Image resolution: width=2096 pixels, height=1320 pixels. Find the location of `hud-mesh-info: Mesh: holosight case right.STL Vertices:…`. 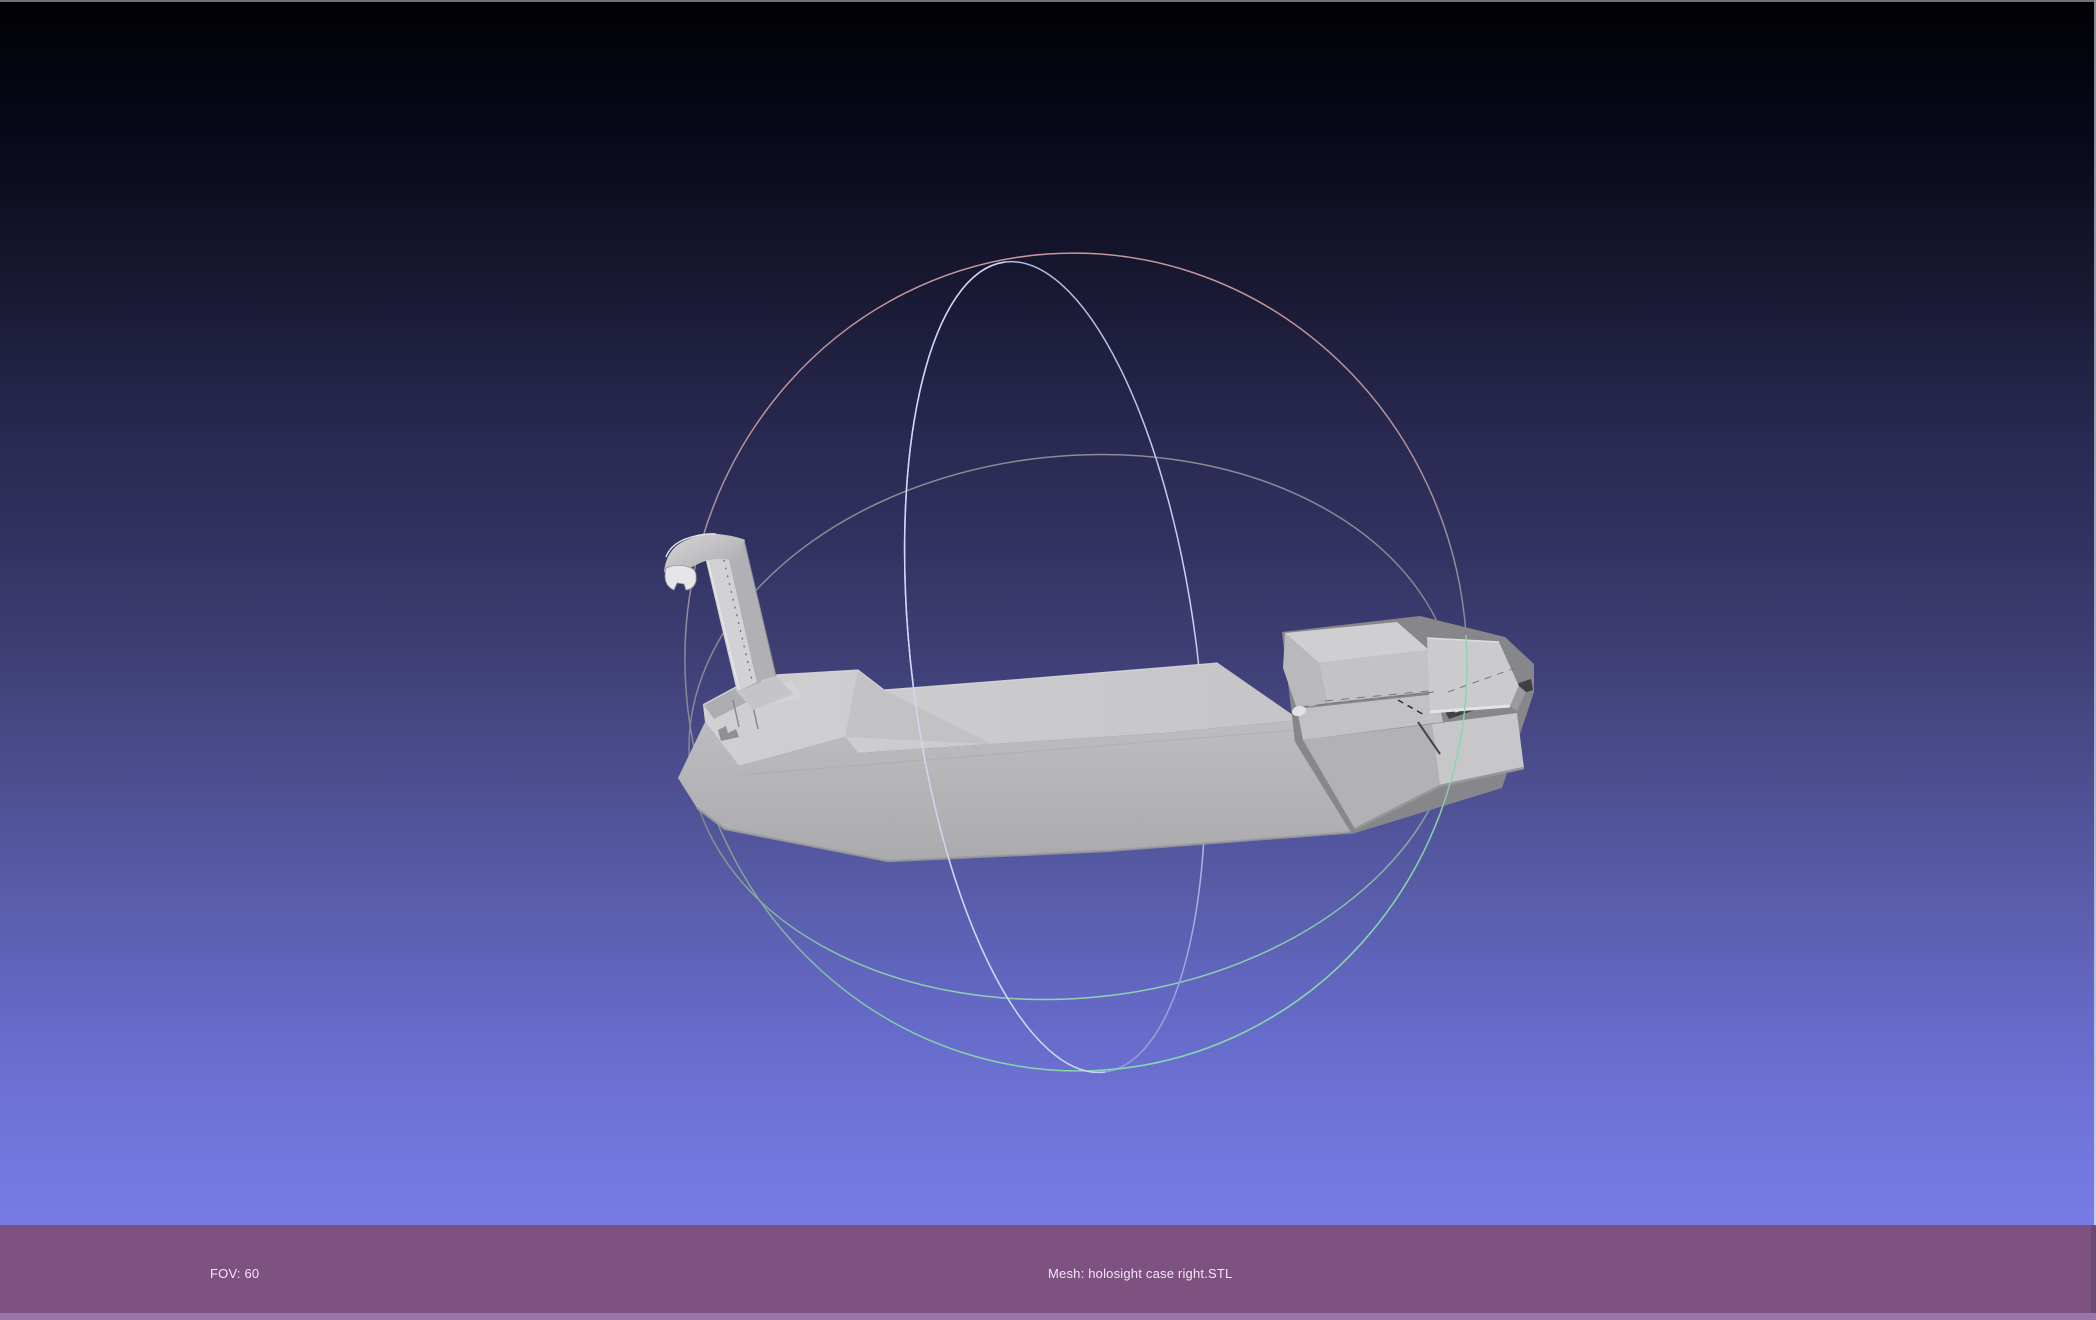

hud-mesh-info: Mesh: holosight case right.STL Vertices:… is located at coordinates (1140, 1275).